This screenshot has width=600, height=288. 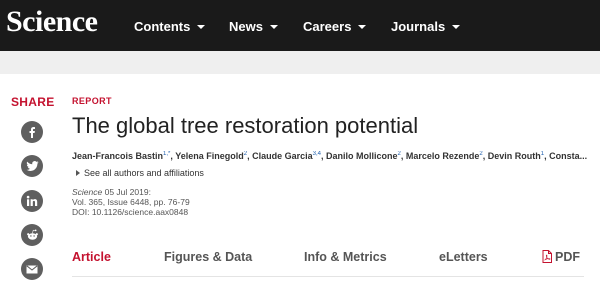 I want to click on citation-date-line: Science 05 Jul 2019:, so click(x=131, y=192).